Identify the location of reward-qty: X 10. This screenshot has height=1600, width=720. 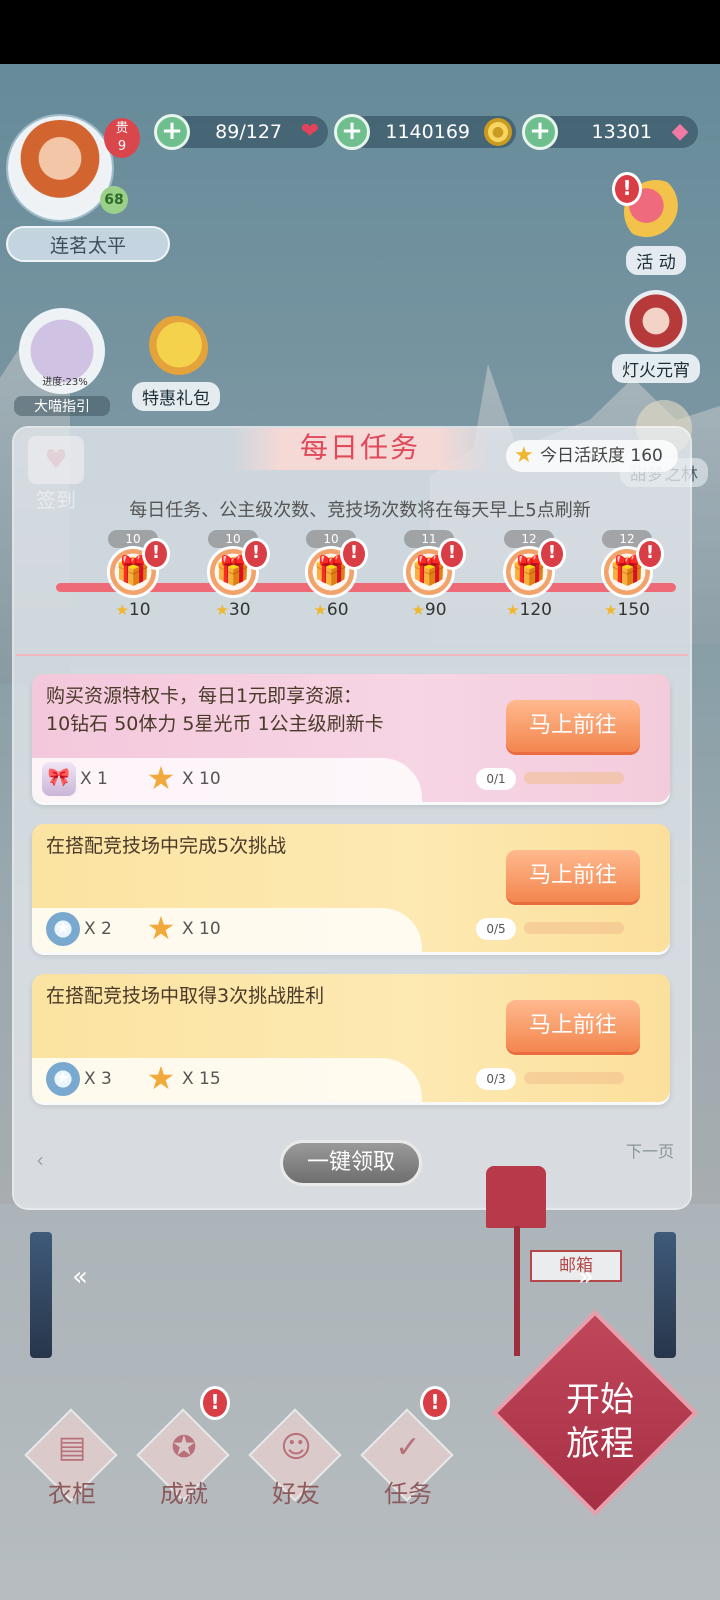
(201, 779).